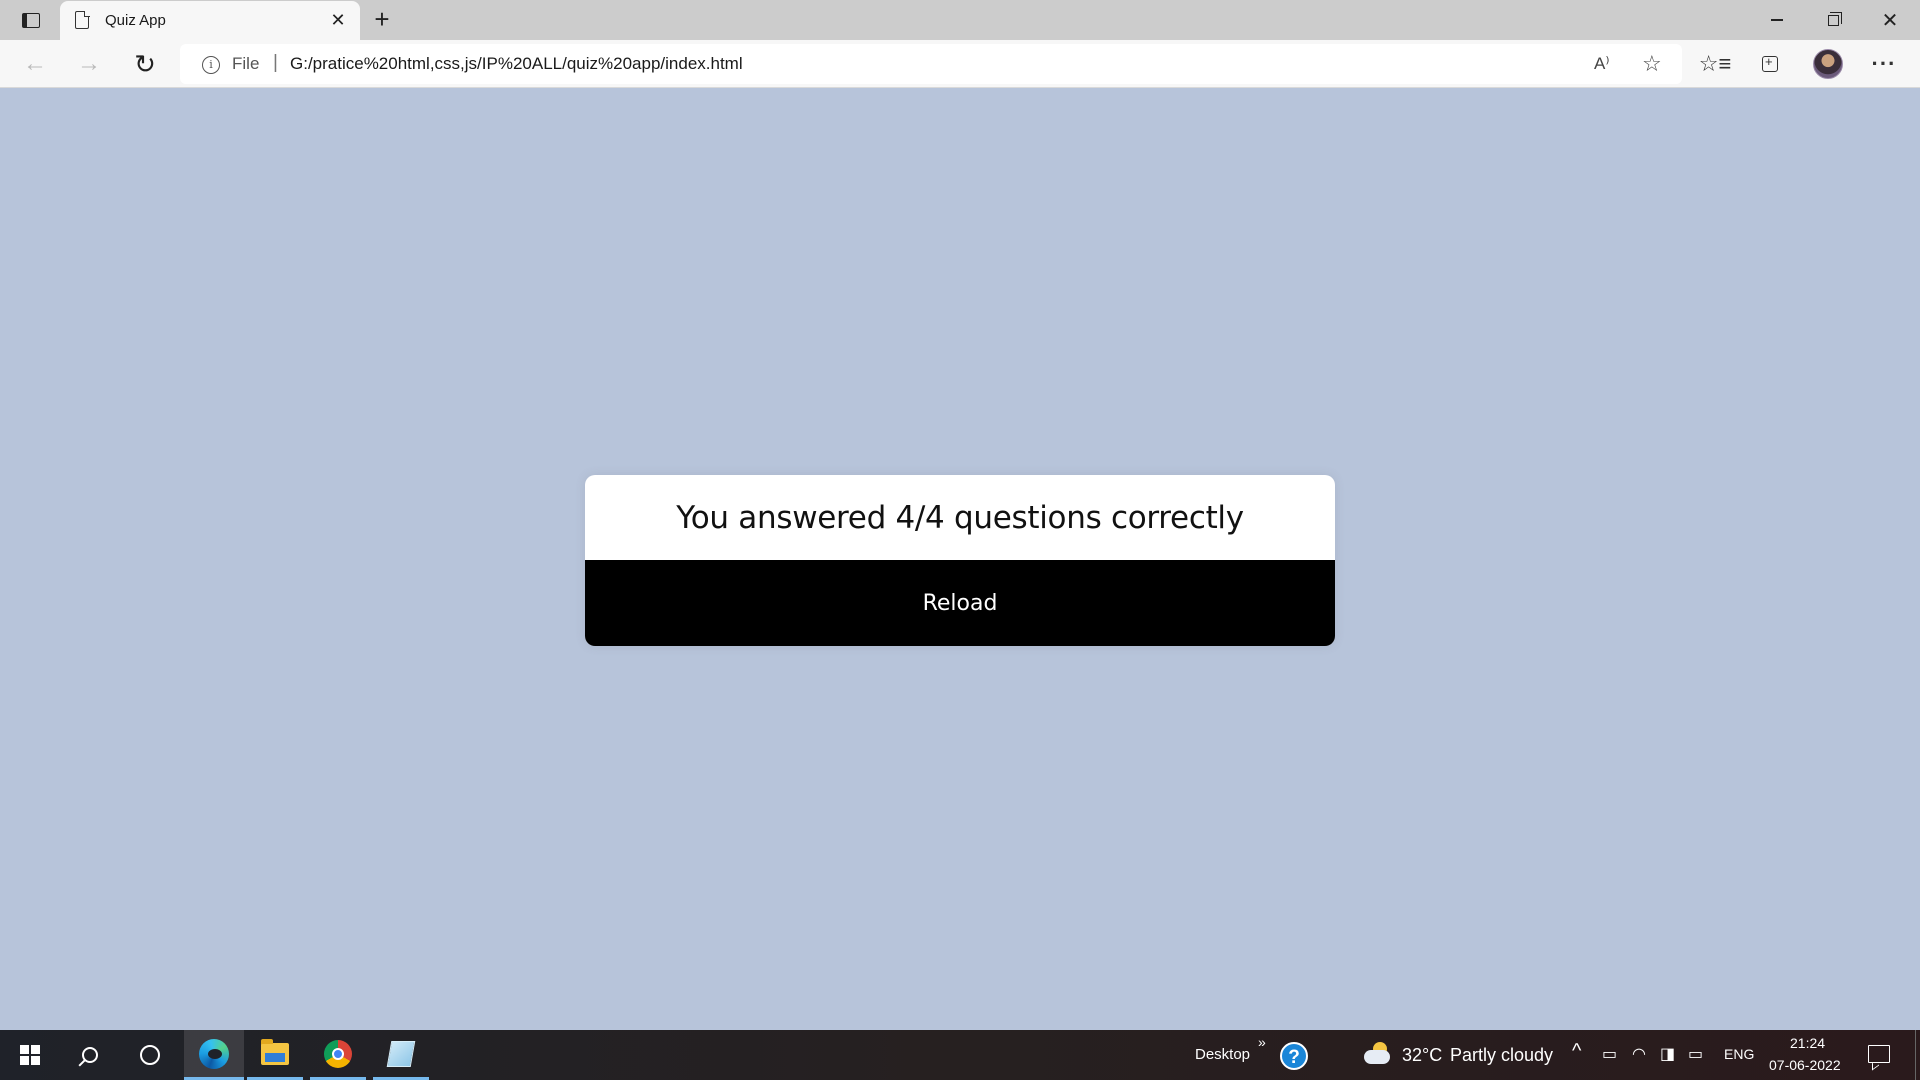 Image resolution: width=1920 pixels, height=1080 pixels. Describe the element at coordinates (1667, 1054) in the screenshot. I see `volume-icon: ◨` at that location.